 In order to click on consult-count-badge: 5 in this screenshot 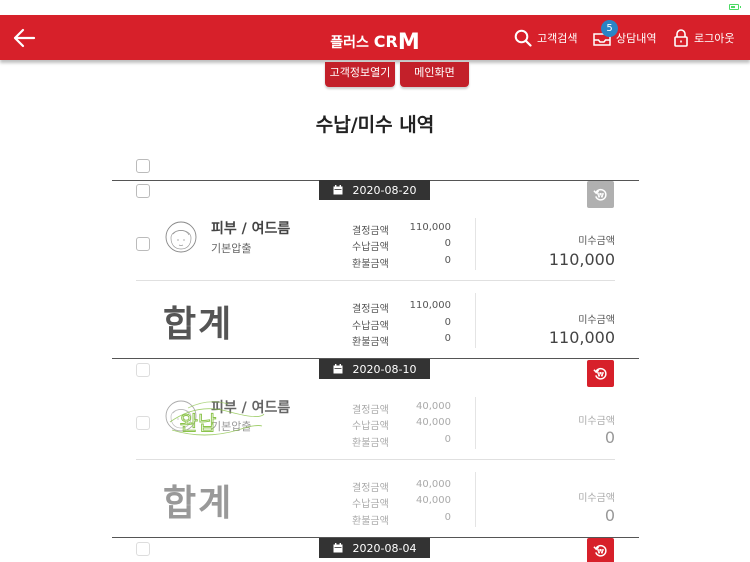, I will do `click(609, 28)`.